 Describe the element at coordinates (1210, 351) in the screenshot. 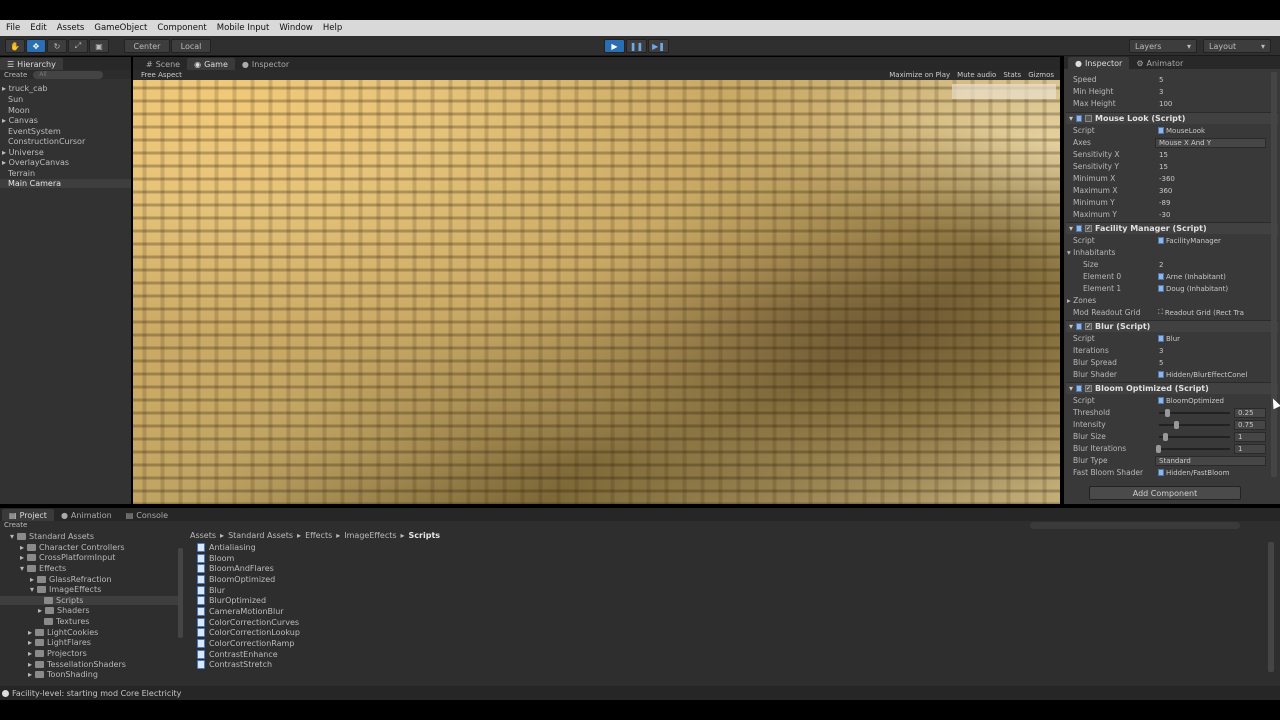

I see `iterations-field: 3` at that location.